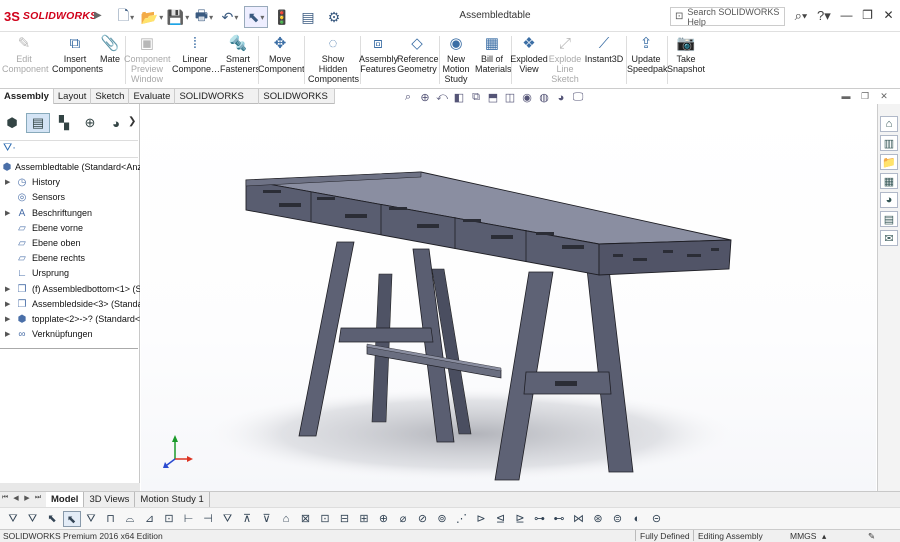  I want to click on configuration-manager-tab-icon: ▚, so click(64, 123).